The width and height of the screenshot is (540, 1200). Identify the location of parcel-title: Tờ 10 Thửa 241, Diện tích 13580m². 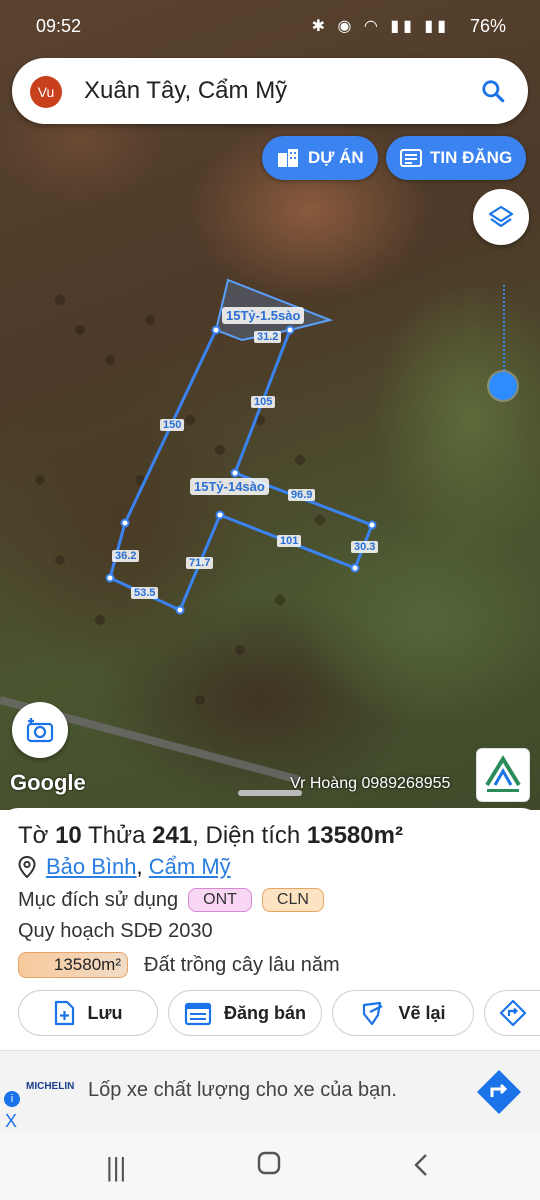
(210, 835).